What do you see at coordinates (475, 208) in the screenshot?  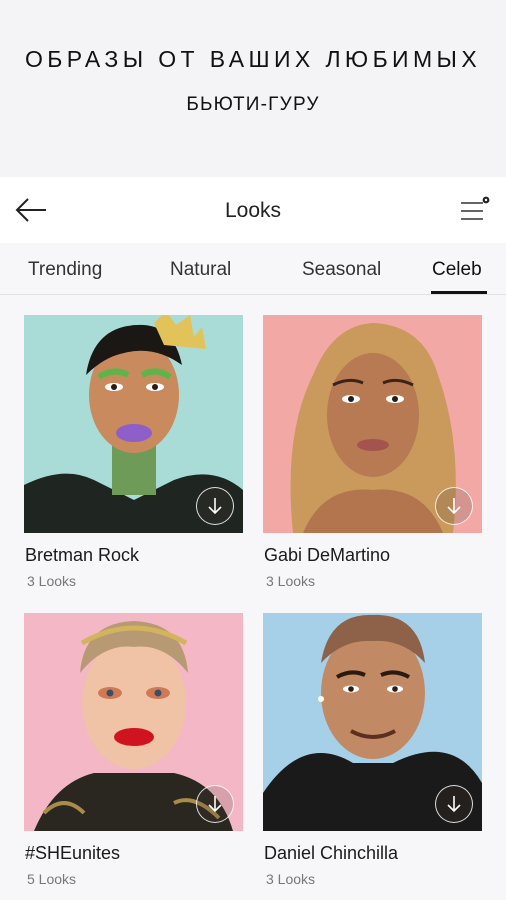 I see `filter-menu-icon` at bounding box center [475, 208].